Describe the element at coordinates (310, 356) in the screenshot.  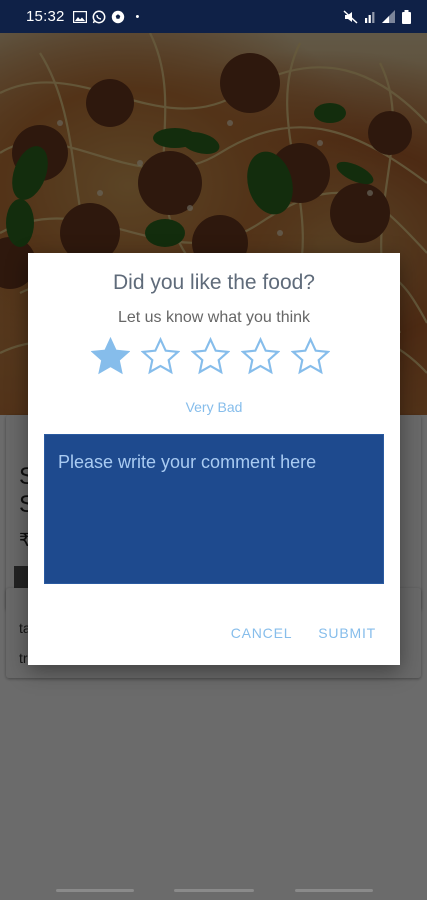
I see `star-5-icon` at that location.